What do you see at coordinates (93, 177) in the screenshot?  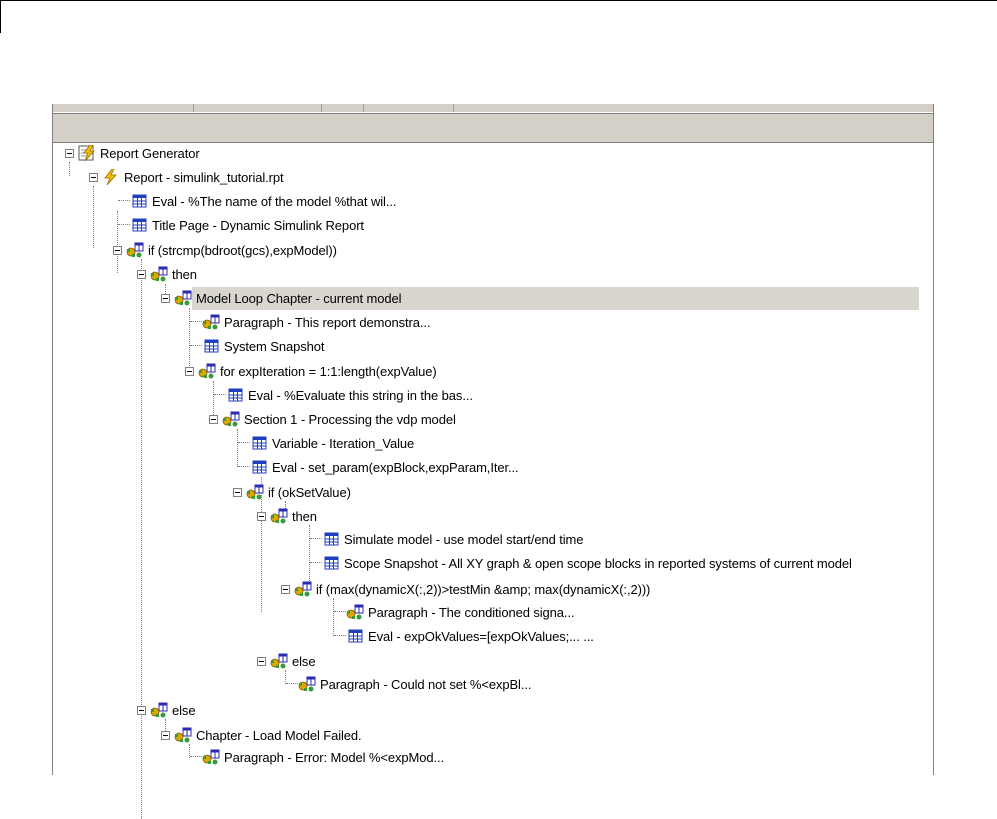 I see `collapse-toggle-report` at bounding box center [93, 177].